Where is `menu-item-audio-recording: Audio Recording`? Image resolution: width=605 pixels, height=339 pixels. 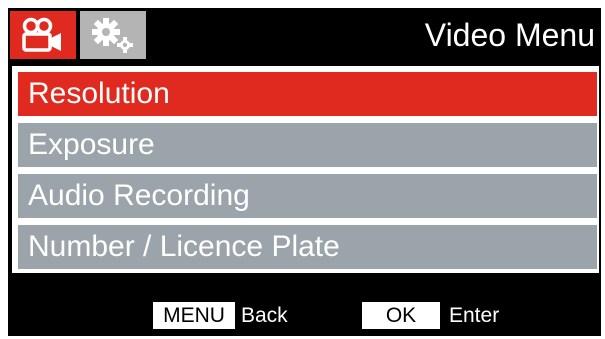 menu-item-audio-recording: Audio Recording is located at coordinates (307, 196).